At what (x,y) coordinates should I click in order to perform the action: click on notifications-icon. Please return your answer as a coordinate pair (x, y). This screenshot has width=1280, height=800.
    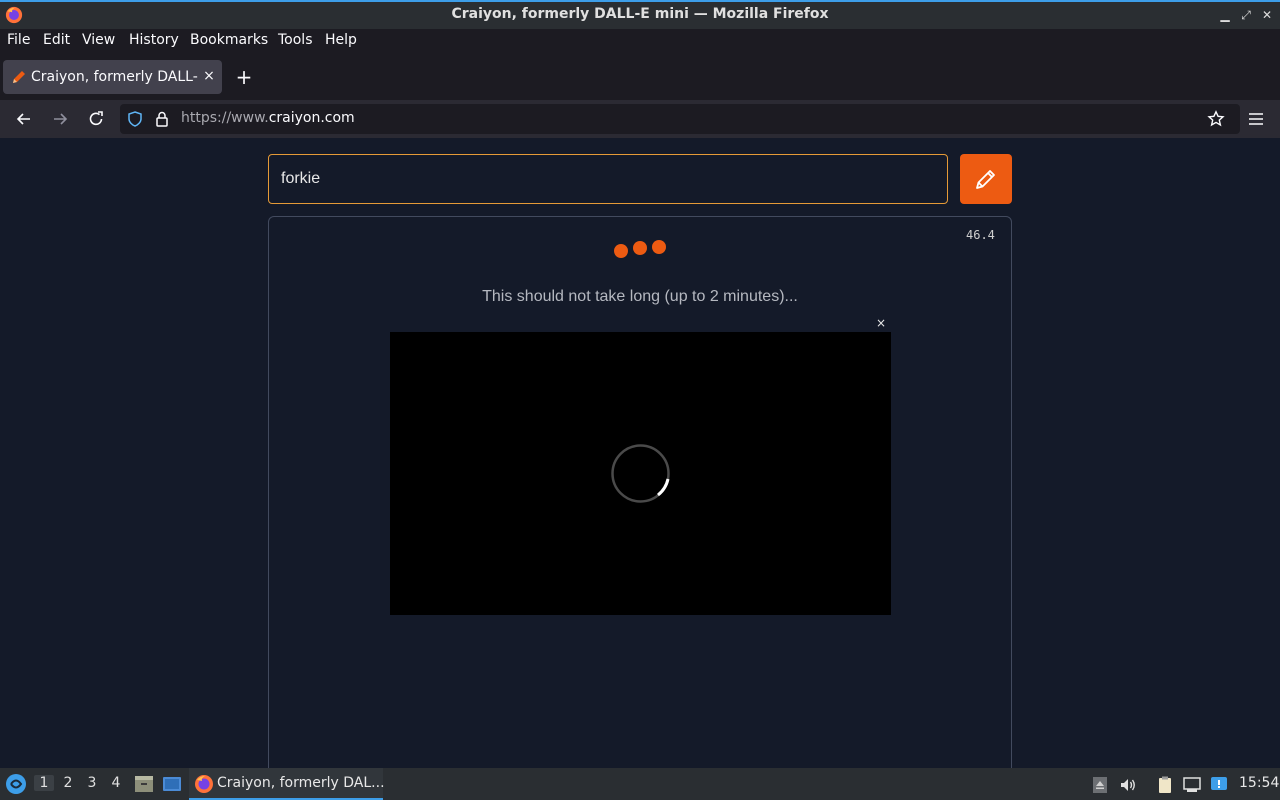
    Looking at the image, I should click on (1219, 785).